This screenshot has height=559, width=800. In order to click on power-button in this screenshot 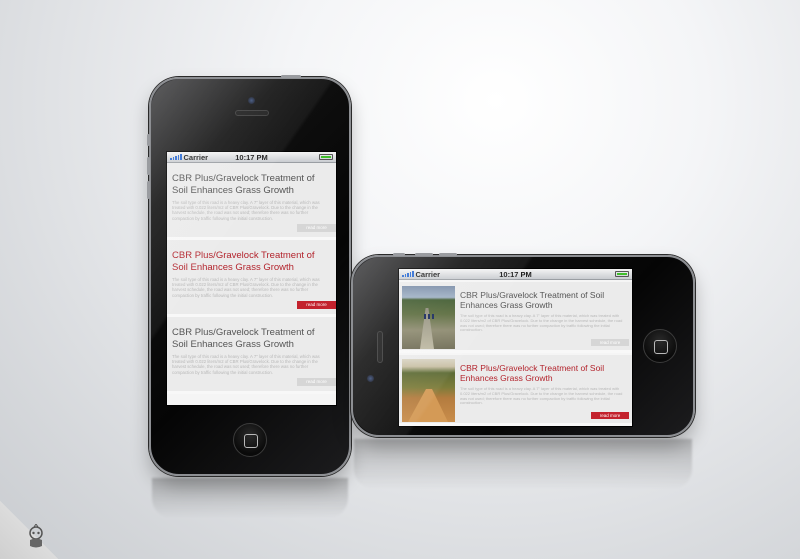, I will do `click(291, 76)`.